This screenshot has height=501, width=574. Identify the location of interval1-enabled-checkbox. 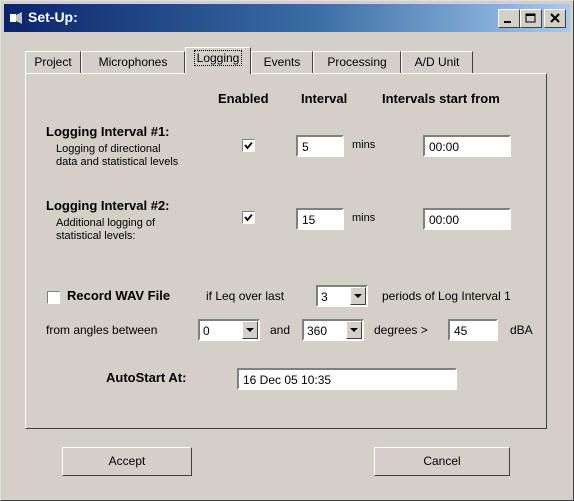
(248, 145).